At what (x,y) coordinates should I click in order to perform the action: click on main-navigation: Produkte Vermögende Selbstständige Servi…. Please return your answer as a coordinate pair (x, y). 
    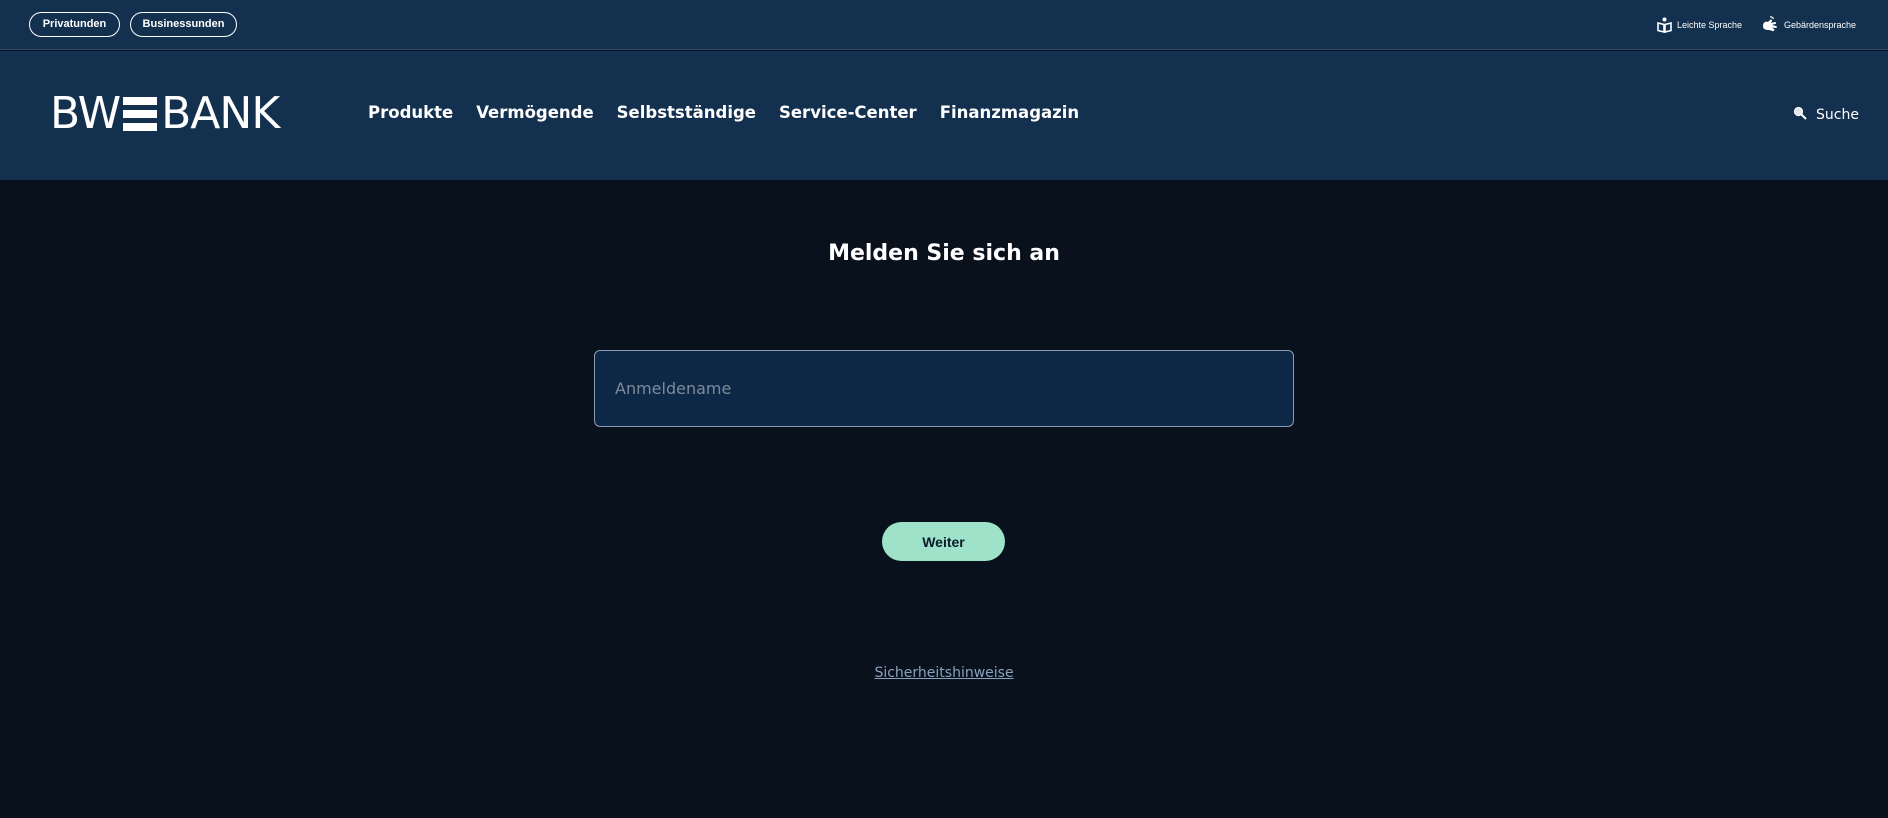
    Looking at the image, I should click on (723, 112).